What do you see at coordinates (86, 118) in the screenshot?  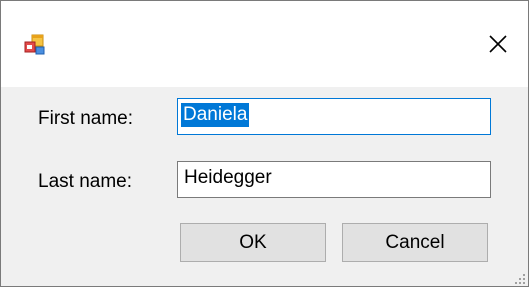 I see `first-name-label: First name:` at bounding box center [86, 118].